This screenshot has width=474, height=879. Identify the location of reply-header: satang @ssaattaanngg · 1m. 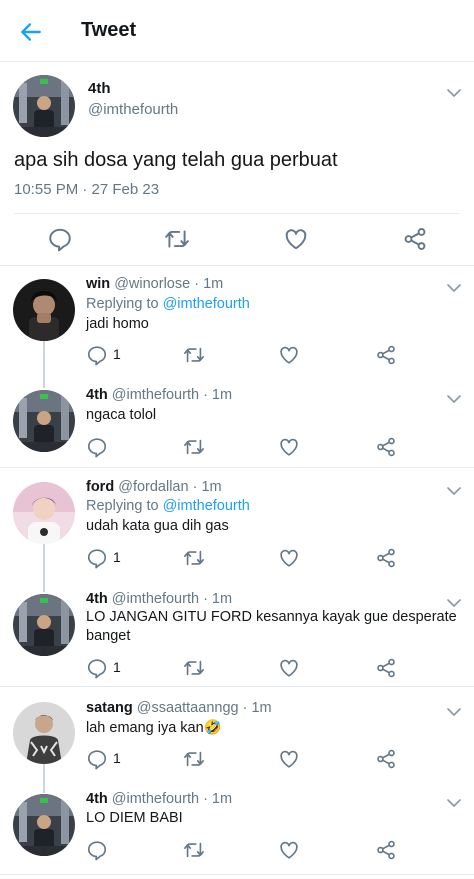
(179, 708).